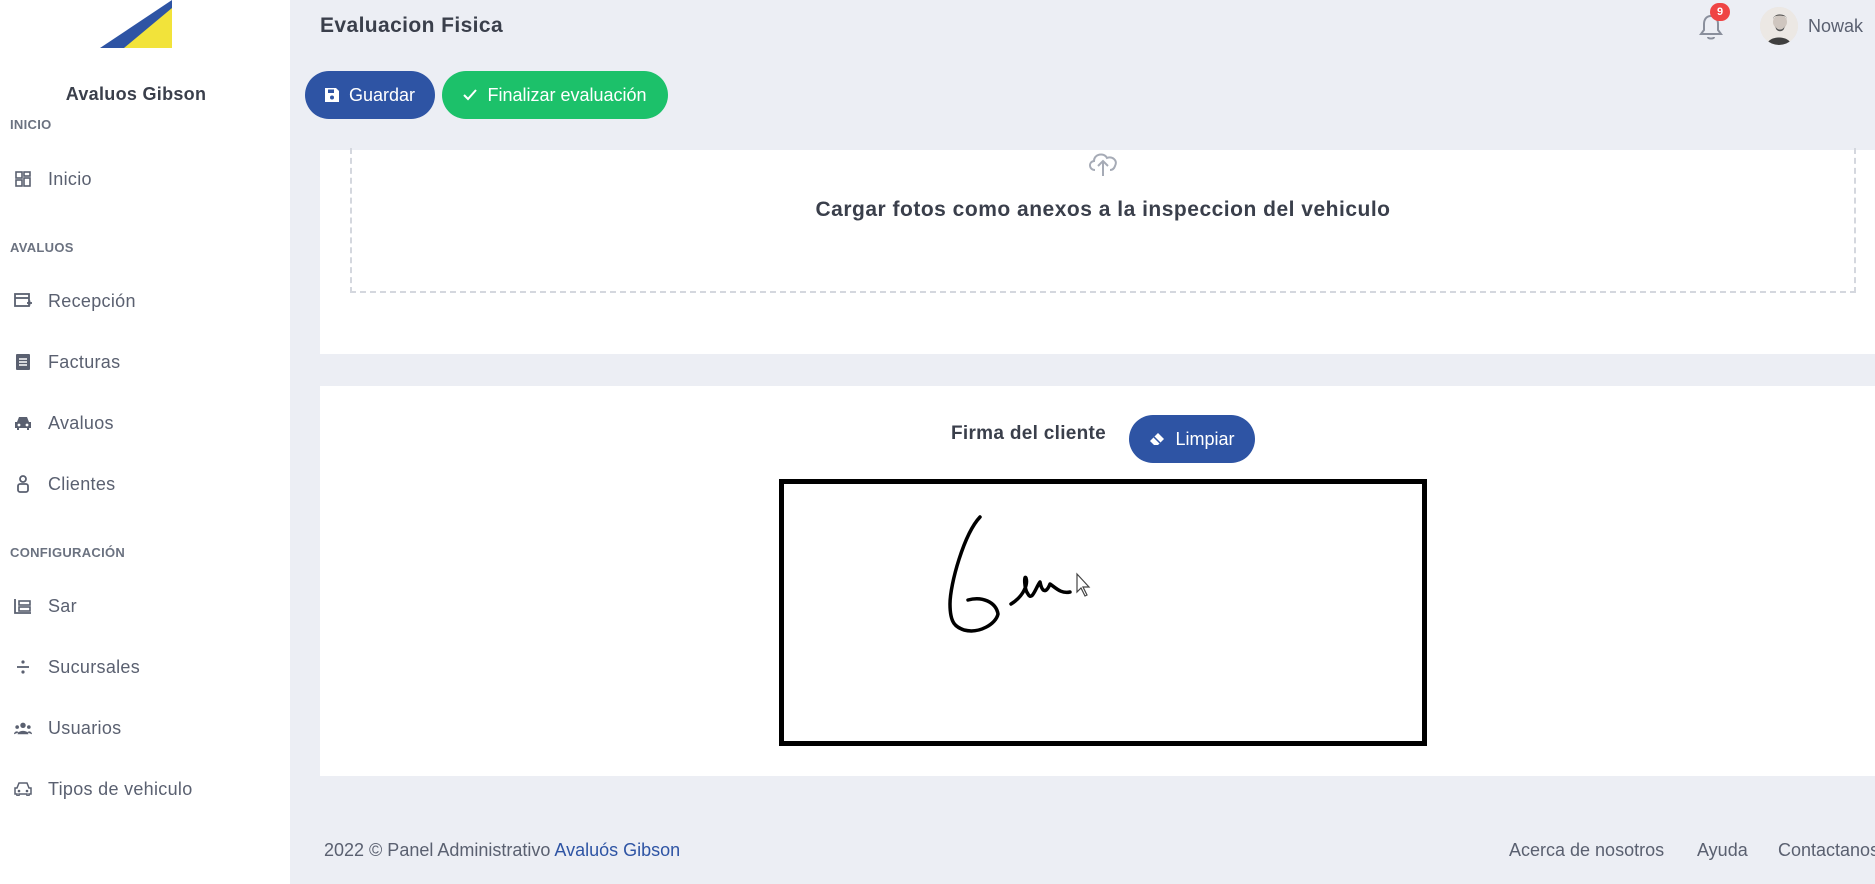  Describe the element at coordinates (145, 301) in the screenshot. I see `sidebar-item-recepcion: Recepción` at that location.